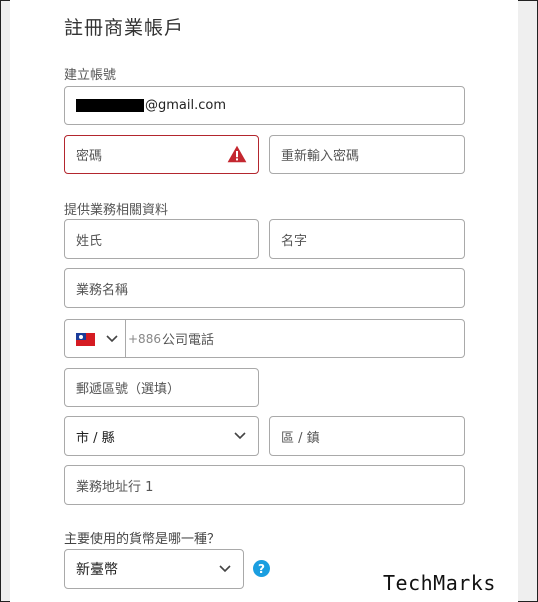 The image size is (538, 602). What do you see at coordinates (110, 105) in the screenshot?
I see `redacted-email-name` at bounding box center [110, 105].